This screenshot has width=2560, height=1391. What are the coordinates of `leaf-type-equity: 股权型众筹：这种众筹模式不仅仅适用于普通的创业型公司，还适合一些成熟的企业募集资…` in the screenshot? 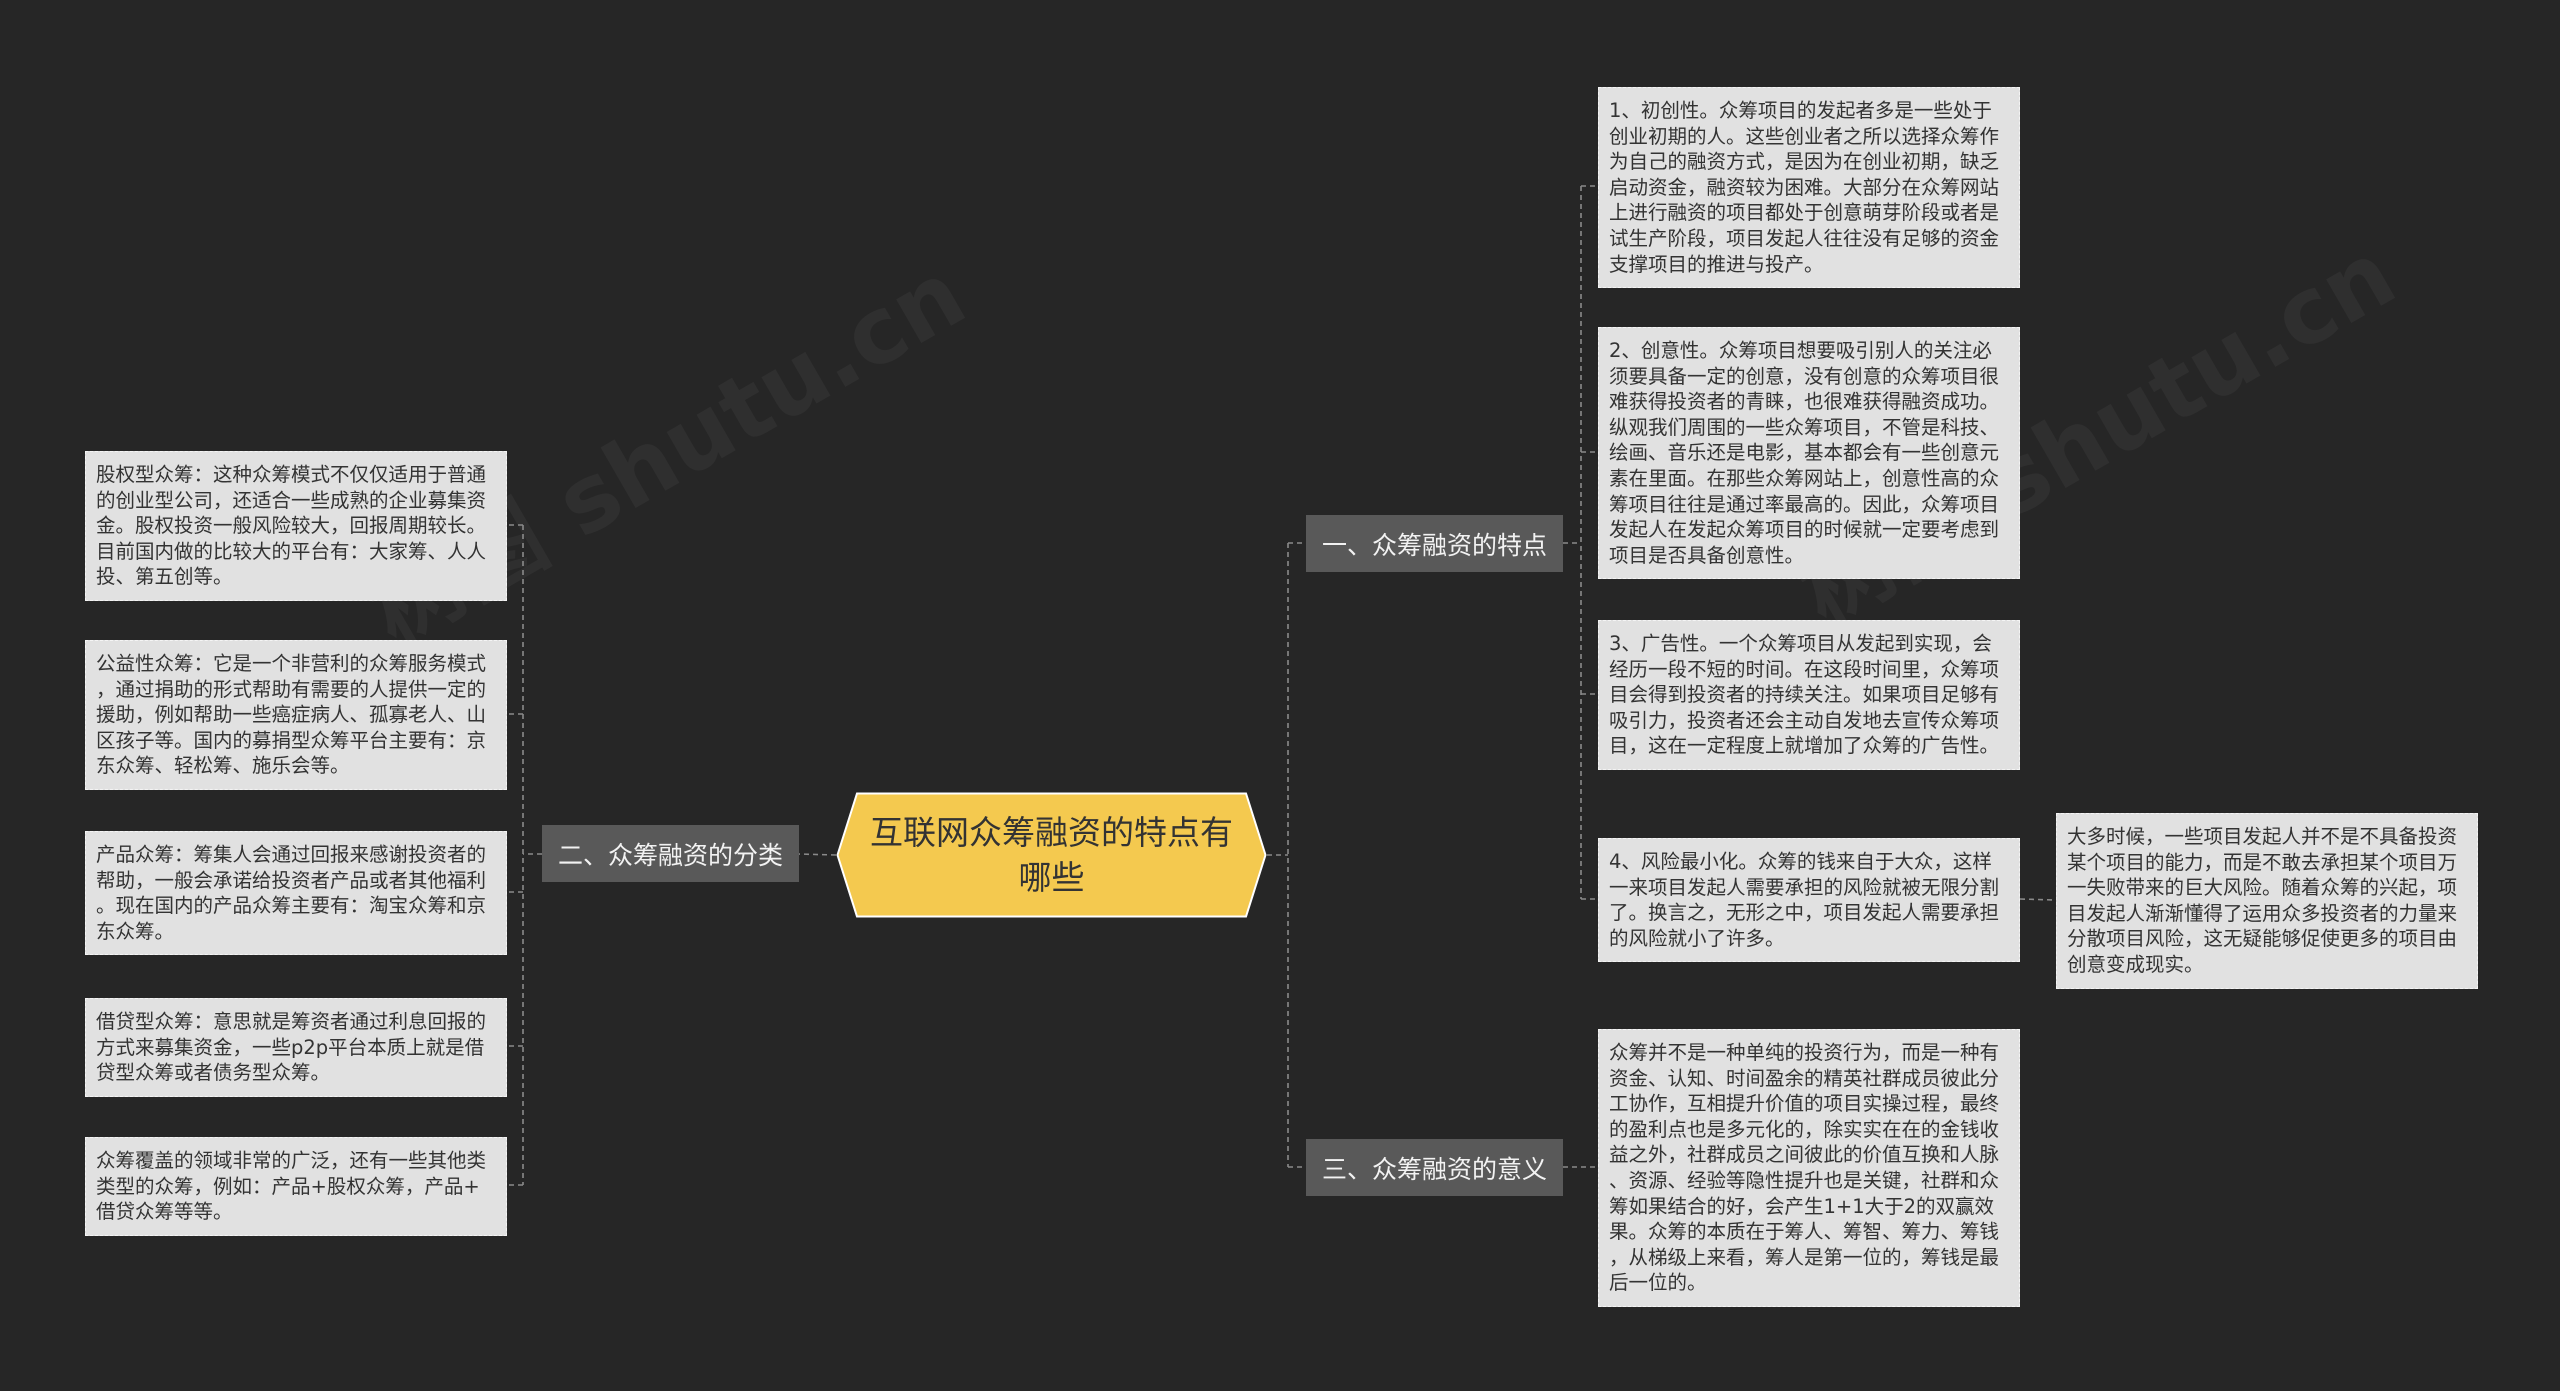 It's located at (296, 526).